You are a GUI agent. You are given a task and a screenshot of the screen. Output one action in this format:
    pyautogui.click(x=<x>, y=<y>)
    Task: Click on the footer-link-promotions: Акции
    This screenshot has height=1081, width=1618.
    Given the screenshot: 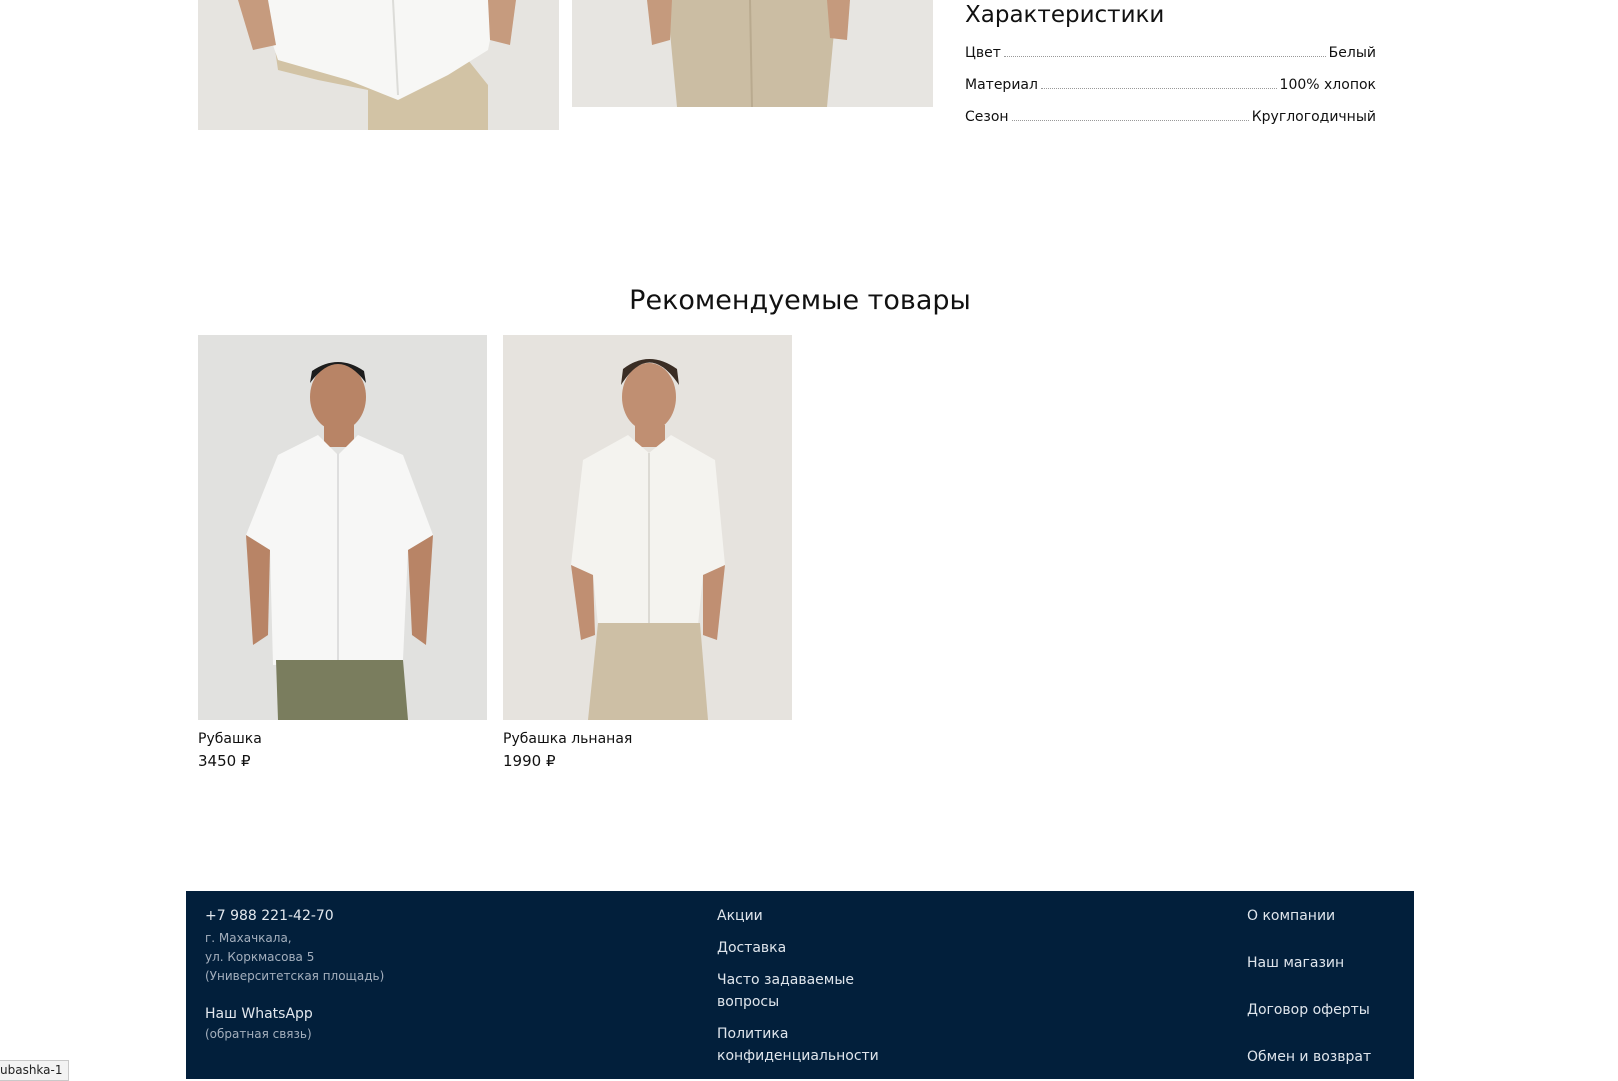 What is the action you would take?
    pyautogui.click(x=740, y=916)
    